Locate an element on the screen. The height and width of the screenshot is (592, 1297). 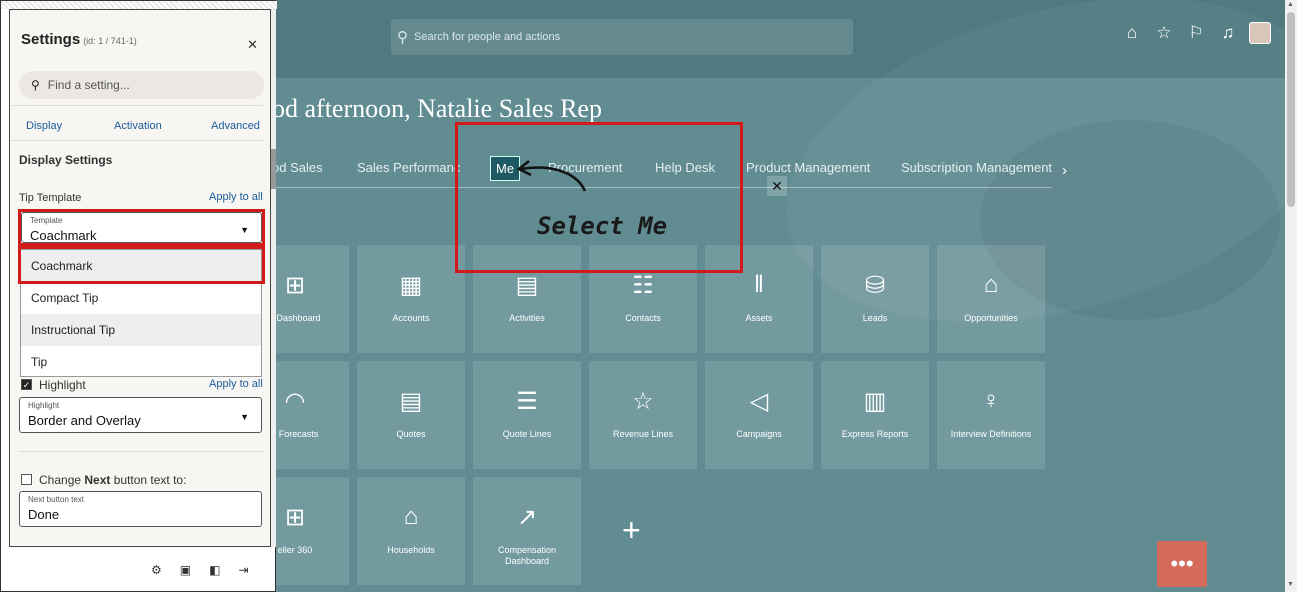
tab-product-management: Product Management is located at coordinates (808, 167).